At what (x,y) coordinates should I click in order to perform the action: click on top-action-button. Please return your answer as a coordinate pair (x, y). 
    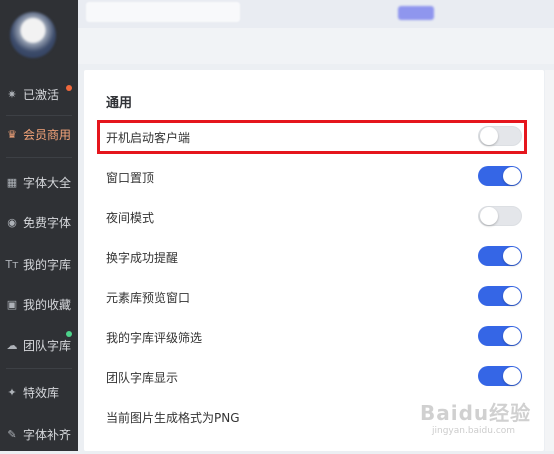
    Looking at the image, I should click on (416, 13).